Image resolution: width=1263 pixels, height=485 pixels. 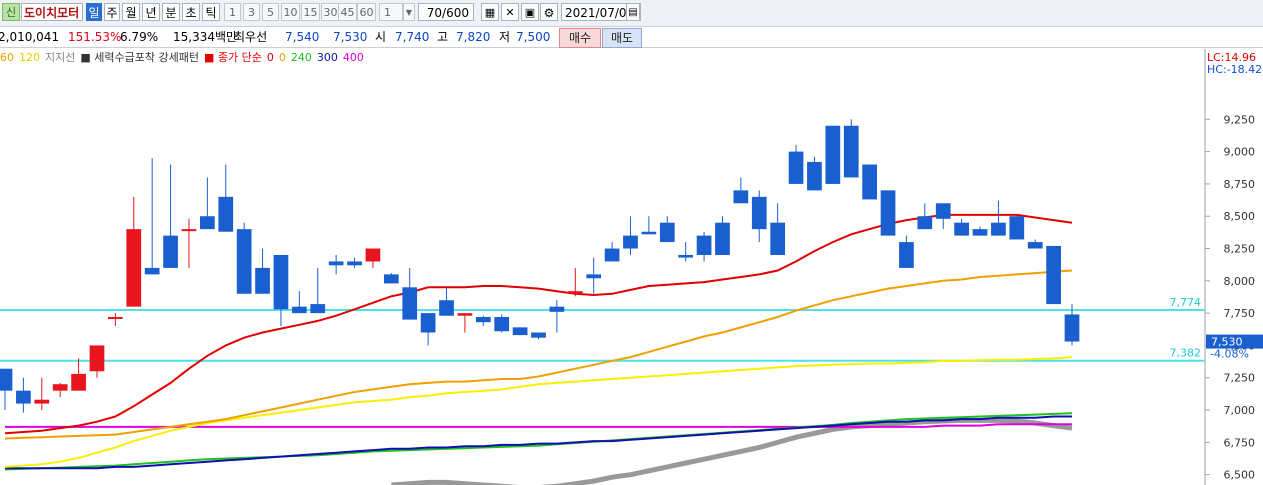 What do you see at coordinates (533, 37) in the screenshot?
I see `low-price: 7,500` at bounding box center [533, 37].